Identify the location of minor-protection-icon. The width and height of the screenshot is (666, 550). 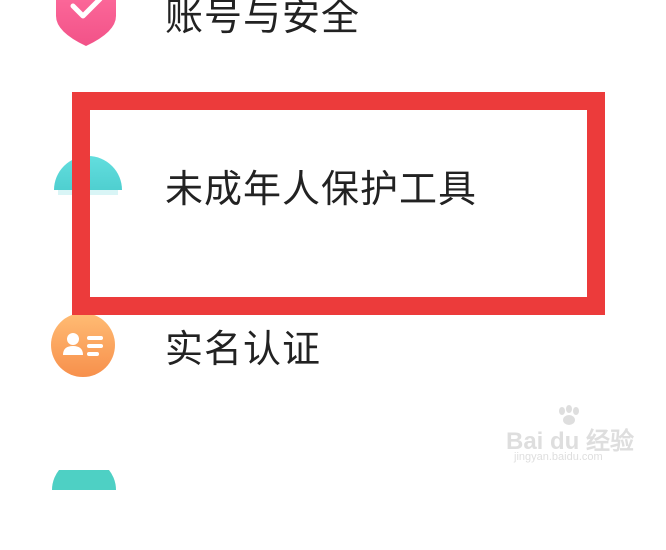
(88, 175).